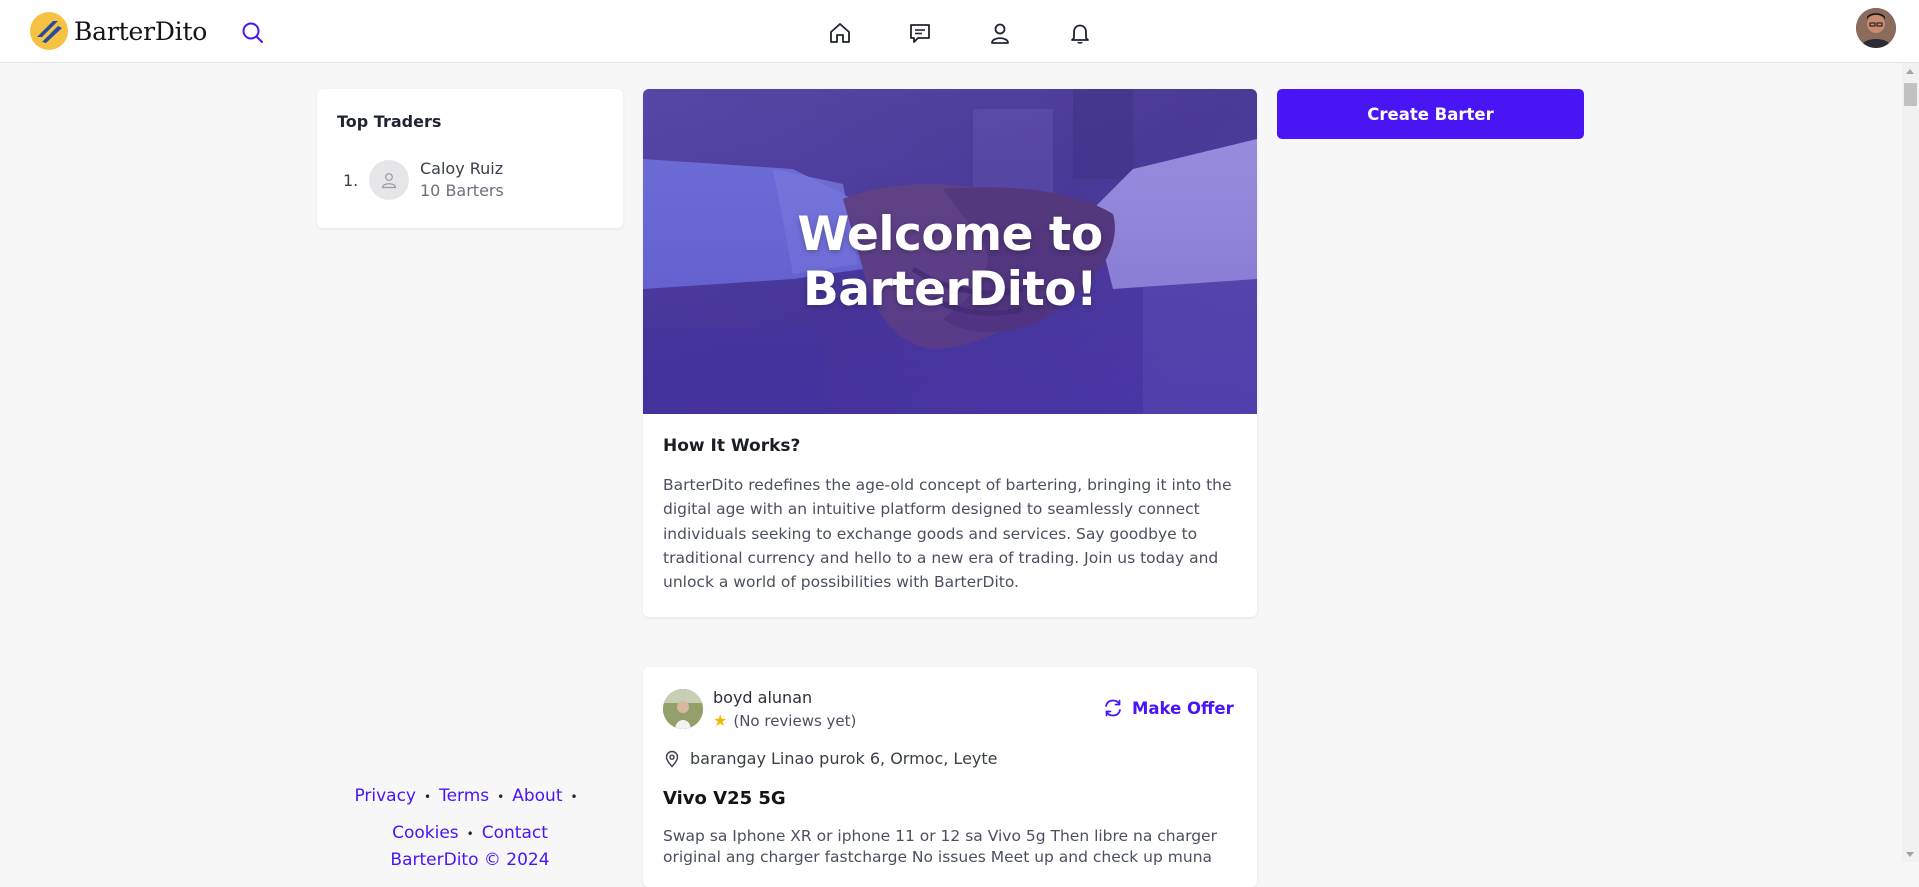  Describe the element at coordinates (49, 31) in the screenshot. I see `barter-logo-icon` at that location.